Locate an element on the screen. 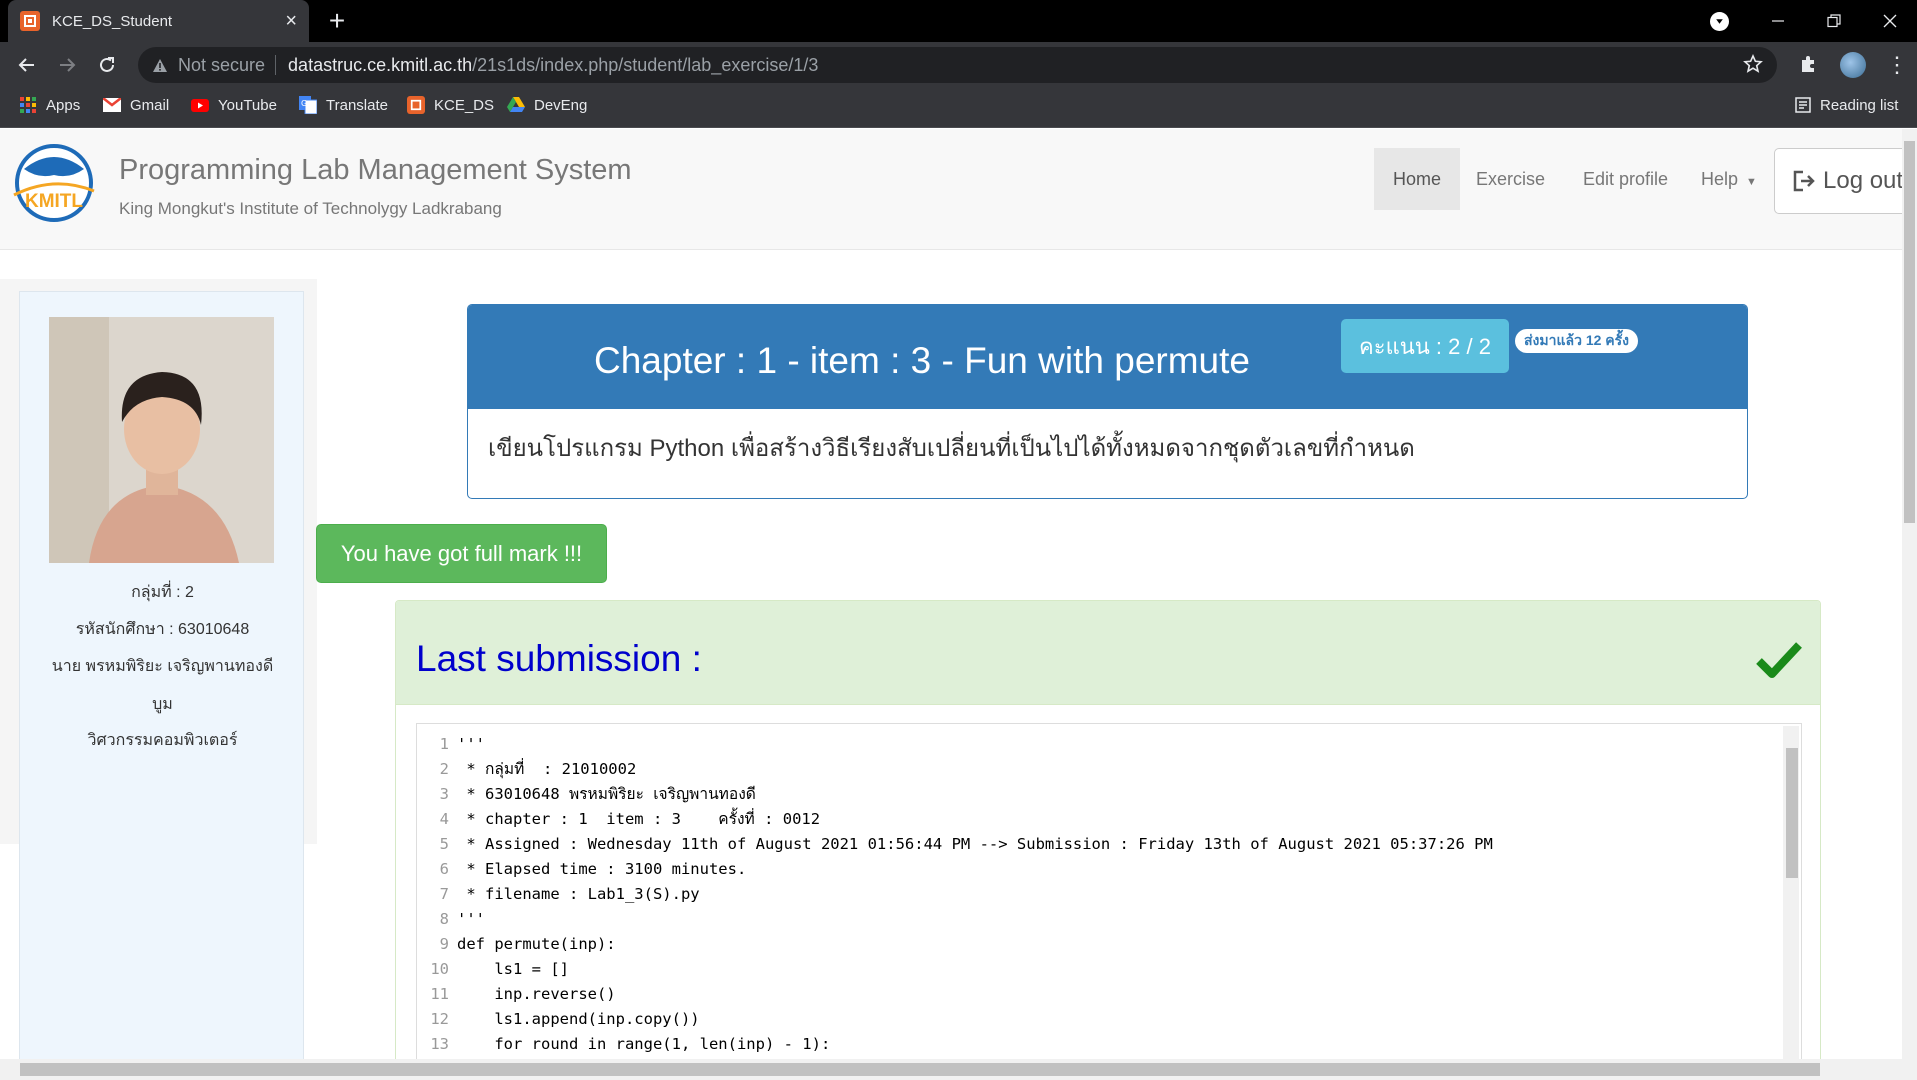 Image resolution: width=1917 pixels, height=1080 pixels. bookmark-translate-label: Translate is located at coordinates (357, 105).